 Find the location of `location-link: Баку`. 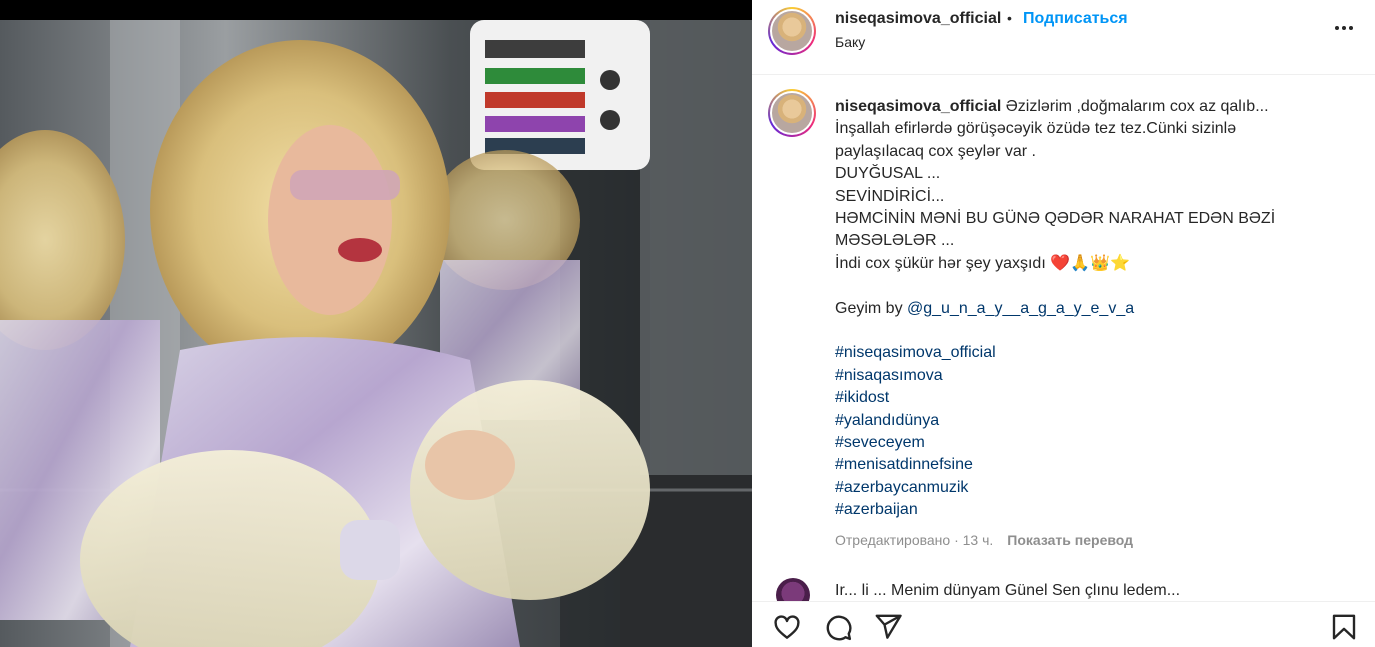

location-link: Баку is located at coordinates (850, 42).